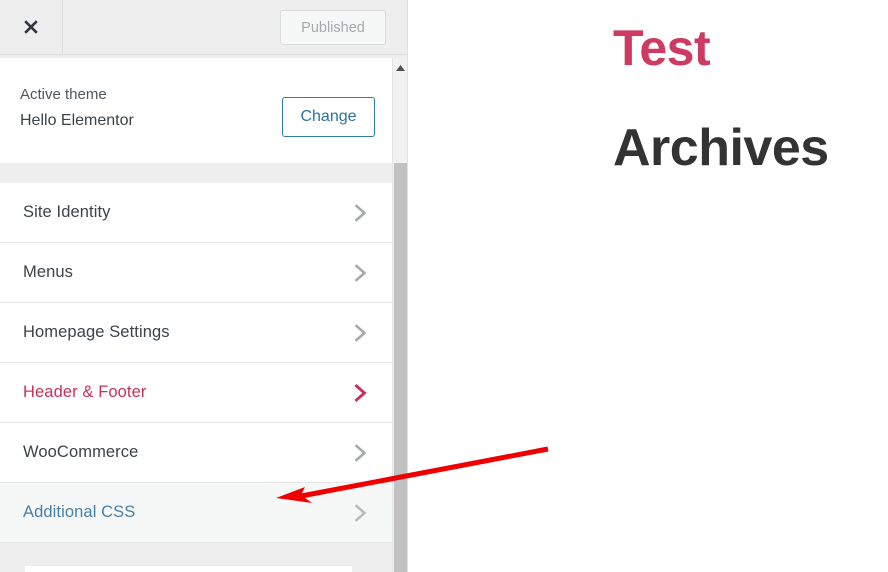  Describe the element at coordinates (400, 68) in the screenshot. I see `scroll-up-arrow-icon` at that location.